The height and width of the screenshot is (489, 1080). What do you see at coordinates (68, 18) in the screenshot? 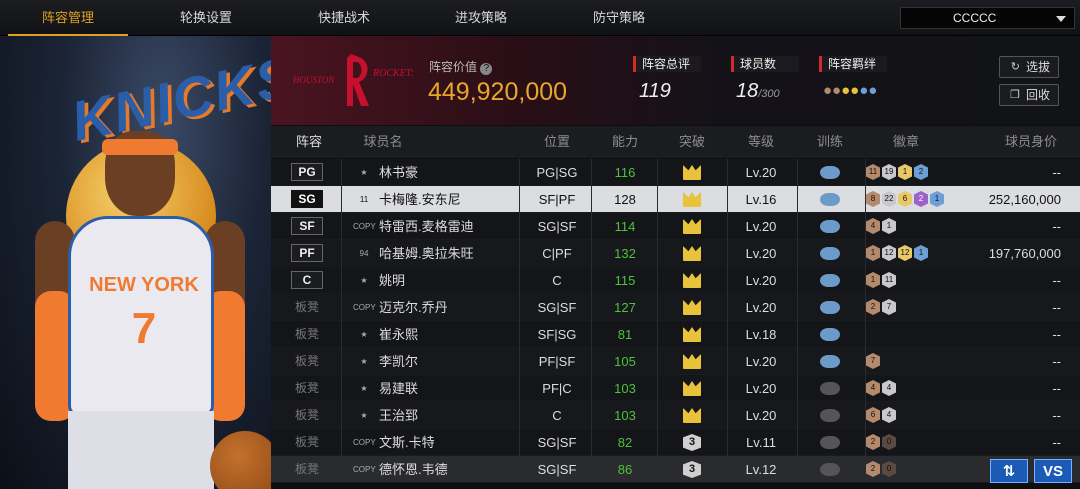
I see `tab-lineup: 阵容管理` at bounding box center [68, 18].